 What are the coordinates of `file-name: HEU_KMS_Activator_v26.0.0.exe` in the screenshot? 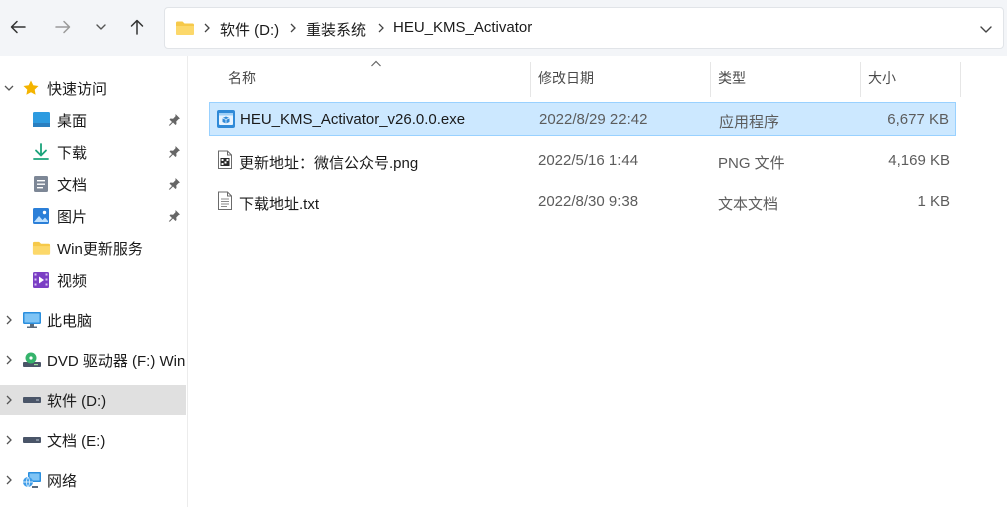 It's located at (353, 119).